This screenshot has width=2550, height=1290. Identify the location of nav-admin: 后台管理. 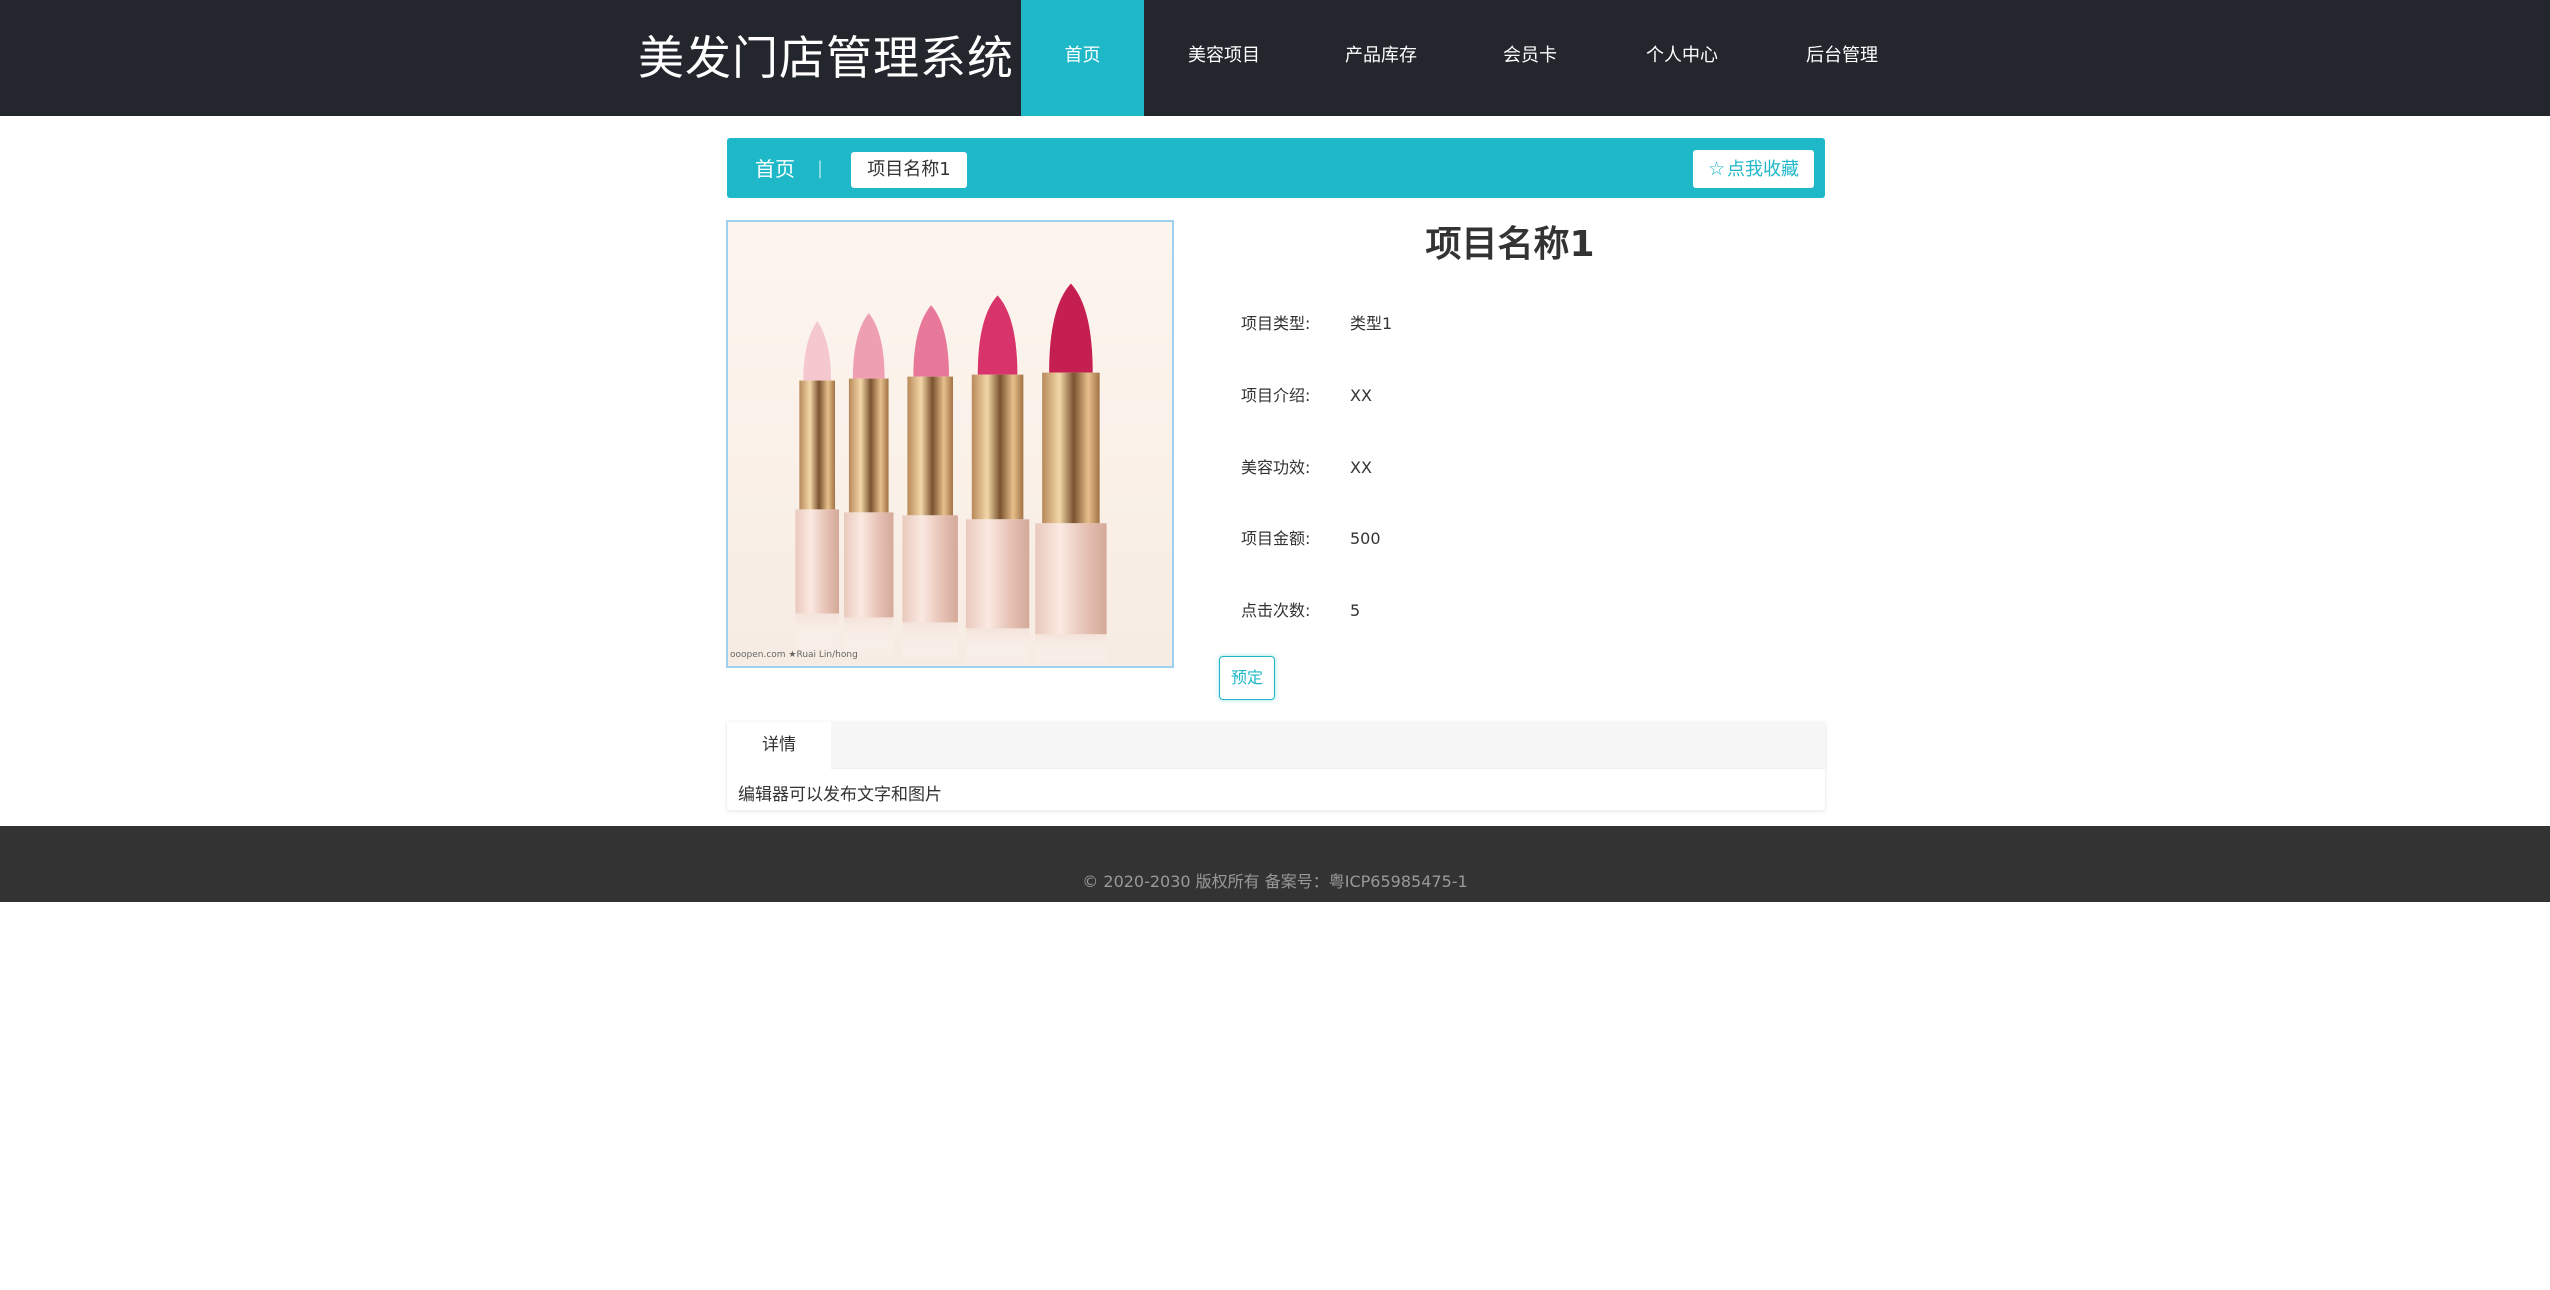
(1842, 58).